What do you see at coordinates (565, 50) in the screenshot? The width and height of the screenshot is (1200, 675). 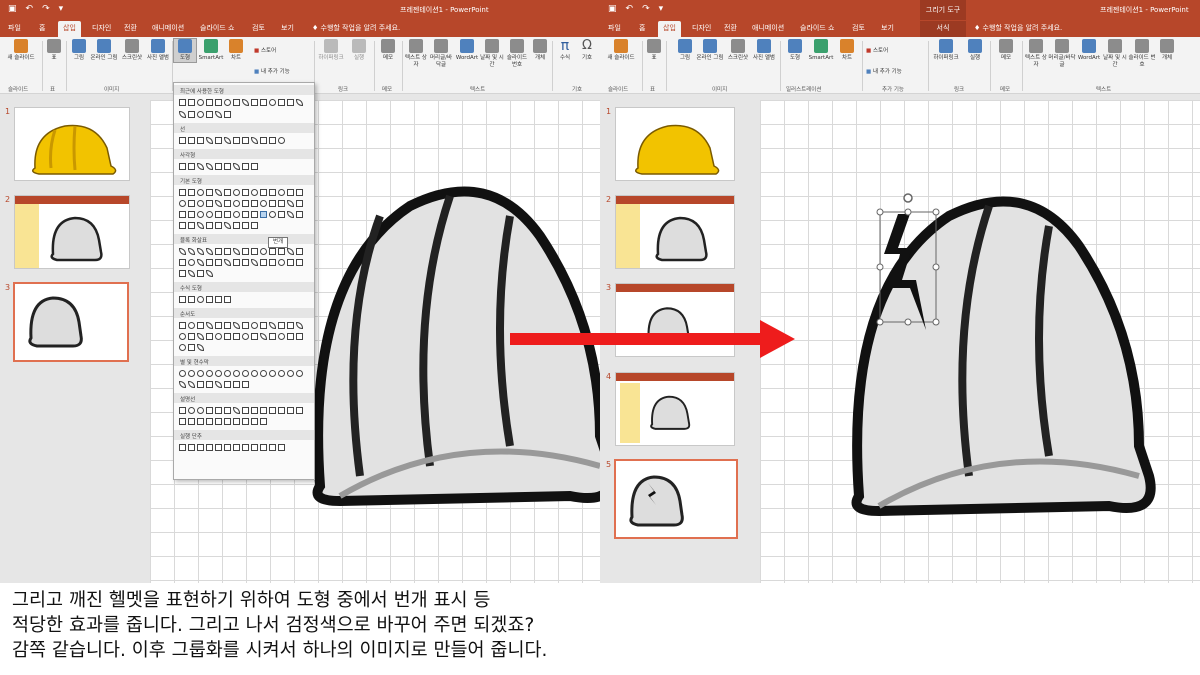 I see `equation-button: π 수식` at bounding box center [565, 50].